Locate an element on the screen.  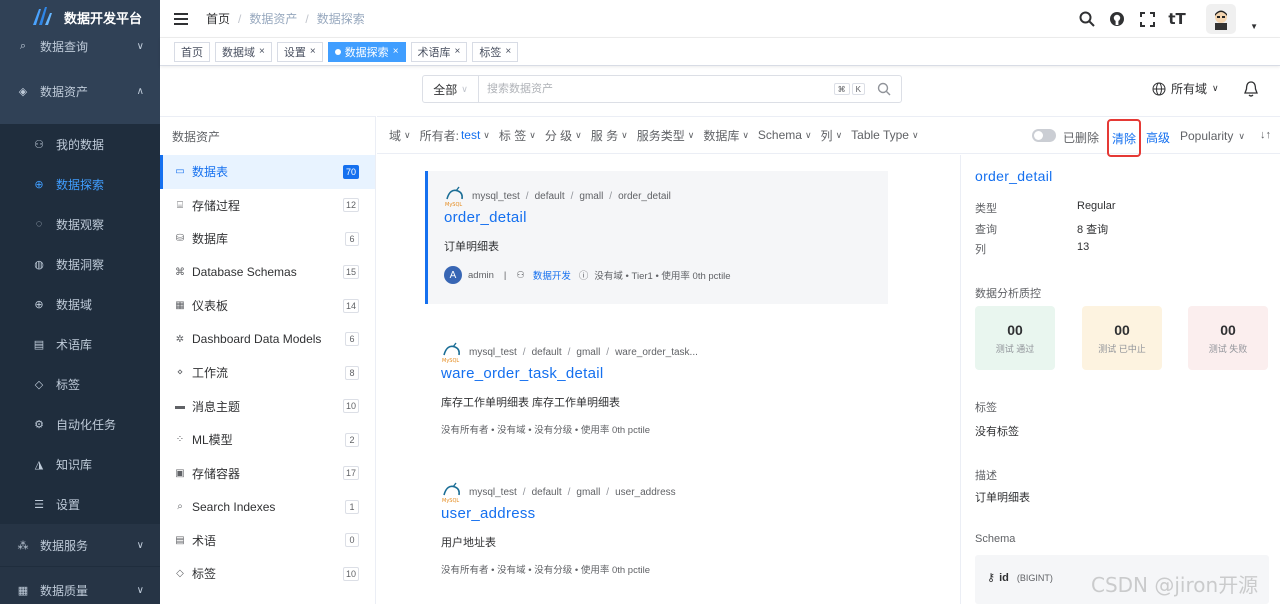
search-scope-select: 全部 ∨ is located at coordinates (451, 89).